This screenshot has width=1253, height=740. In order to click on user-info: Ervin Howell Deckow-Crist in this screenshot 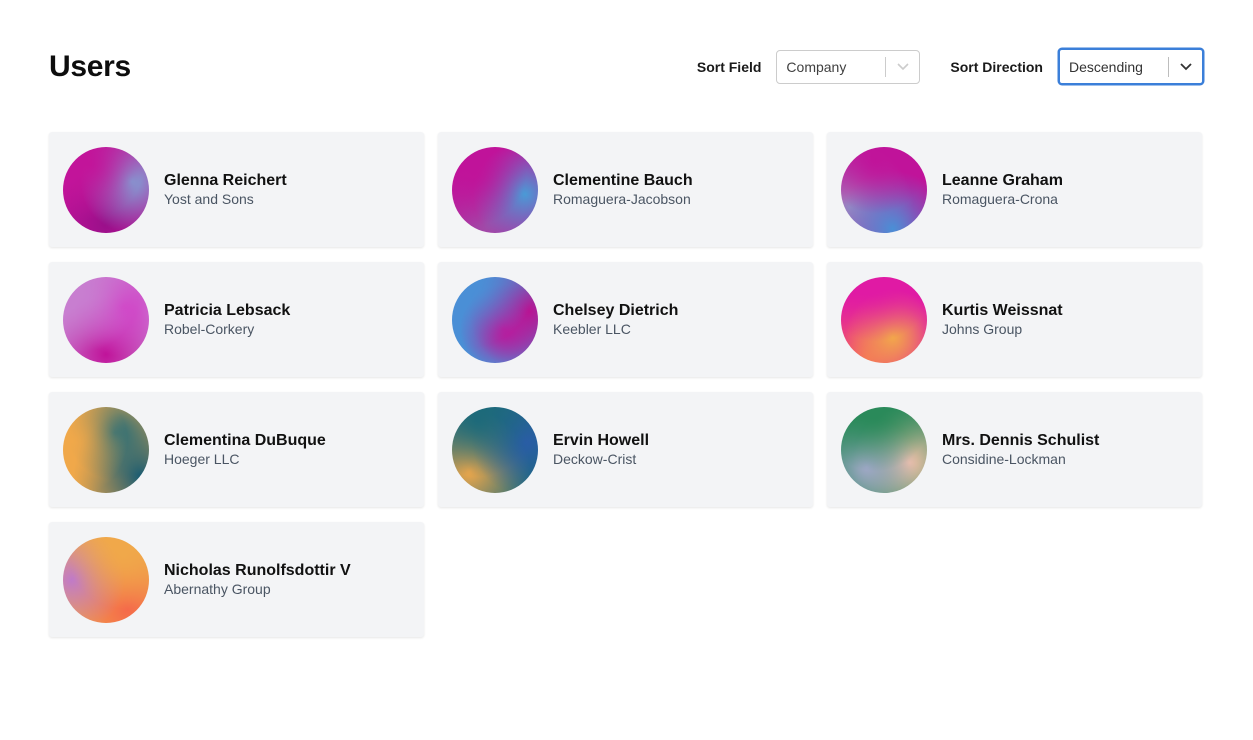, I will do `click(601, 449)`.